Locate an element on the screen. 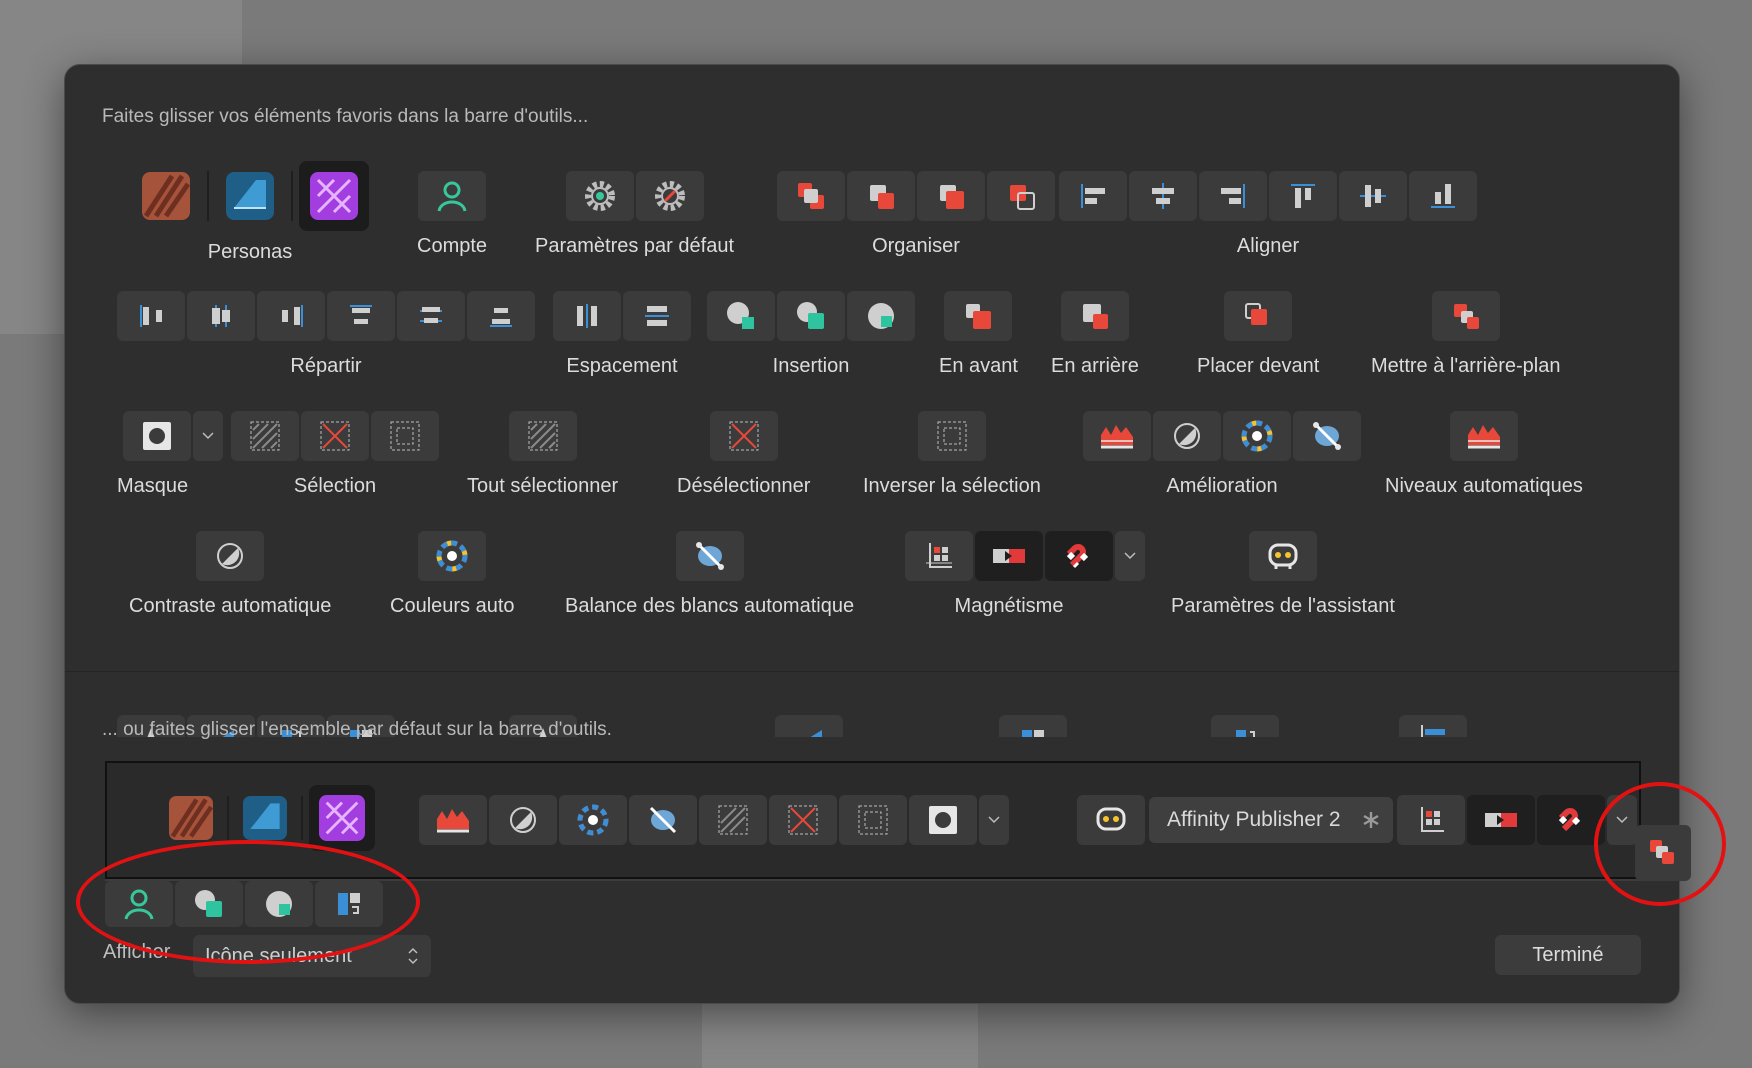 The height and width of the screenshot is (1068, 1752). mask-group: Masque is located at coordinates (172, 454).